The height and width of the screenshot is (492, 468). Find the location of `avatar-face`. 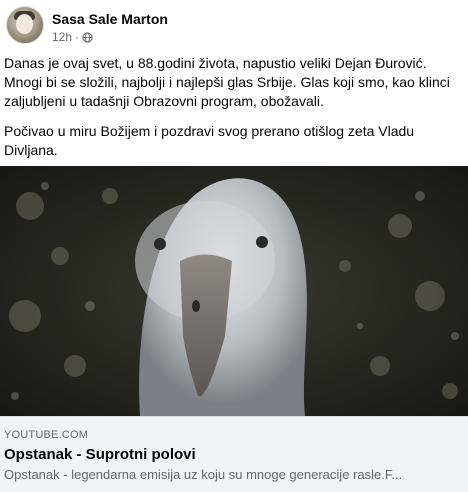

avatar-face is located at coordinates (24, 24).